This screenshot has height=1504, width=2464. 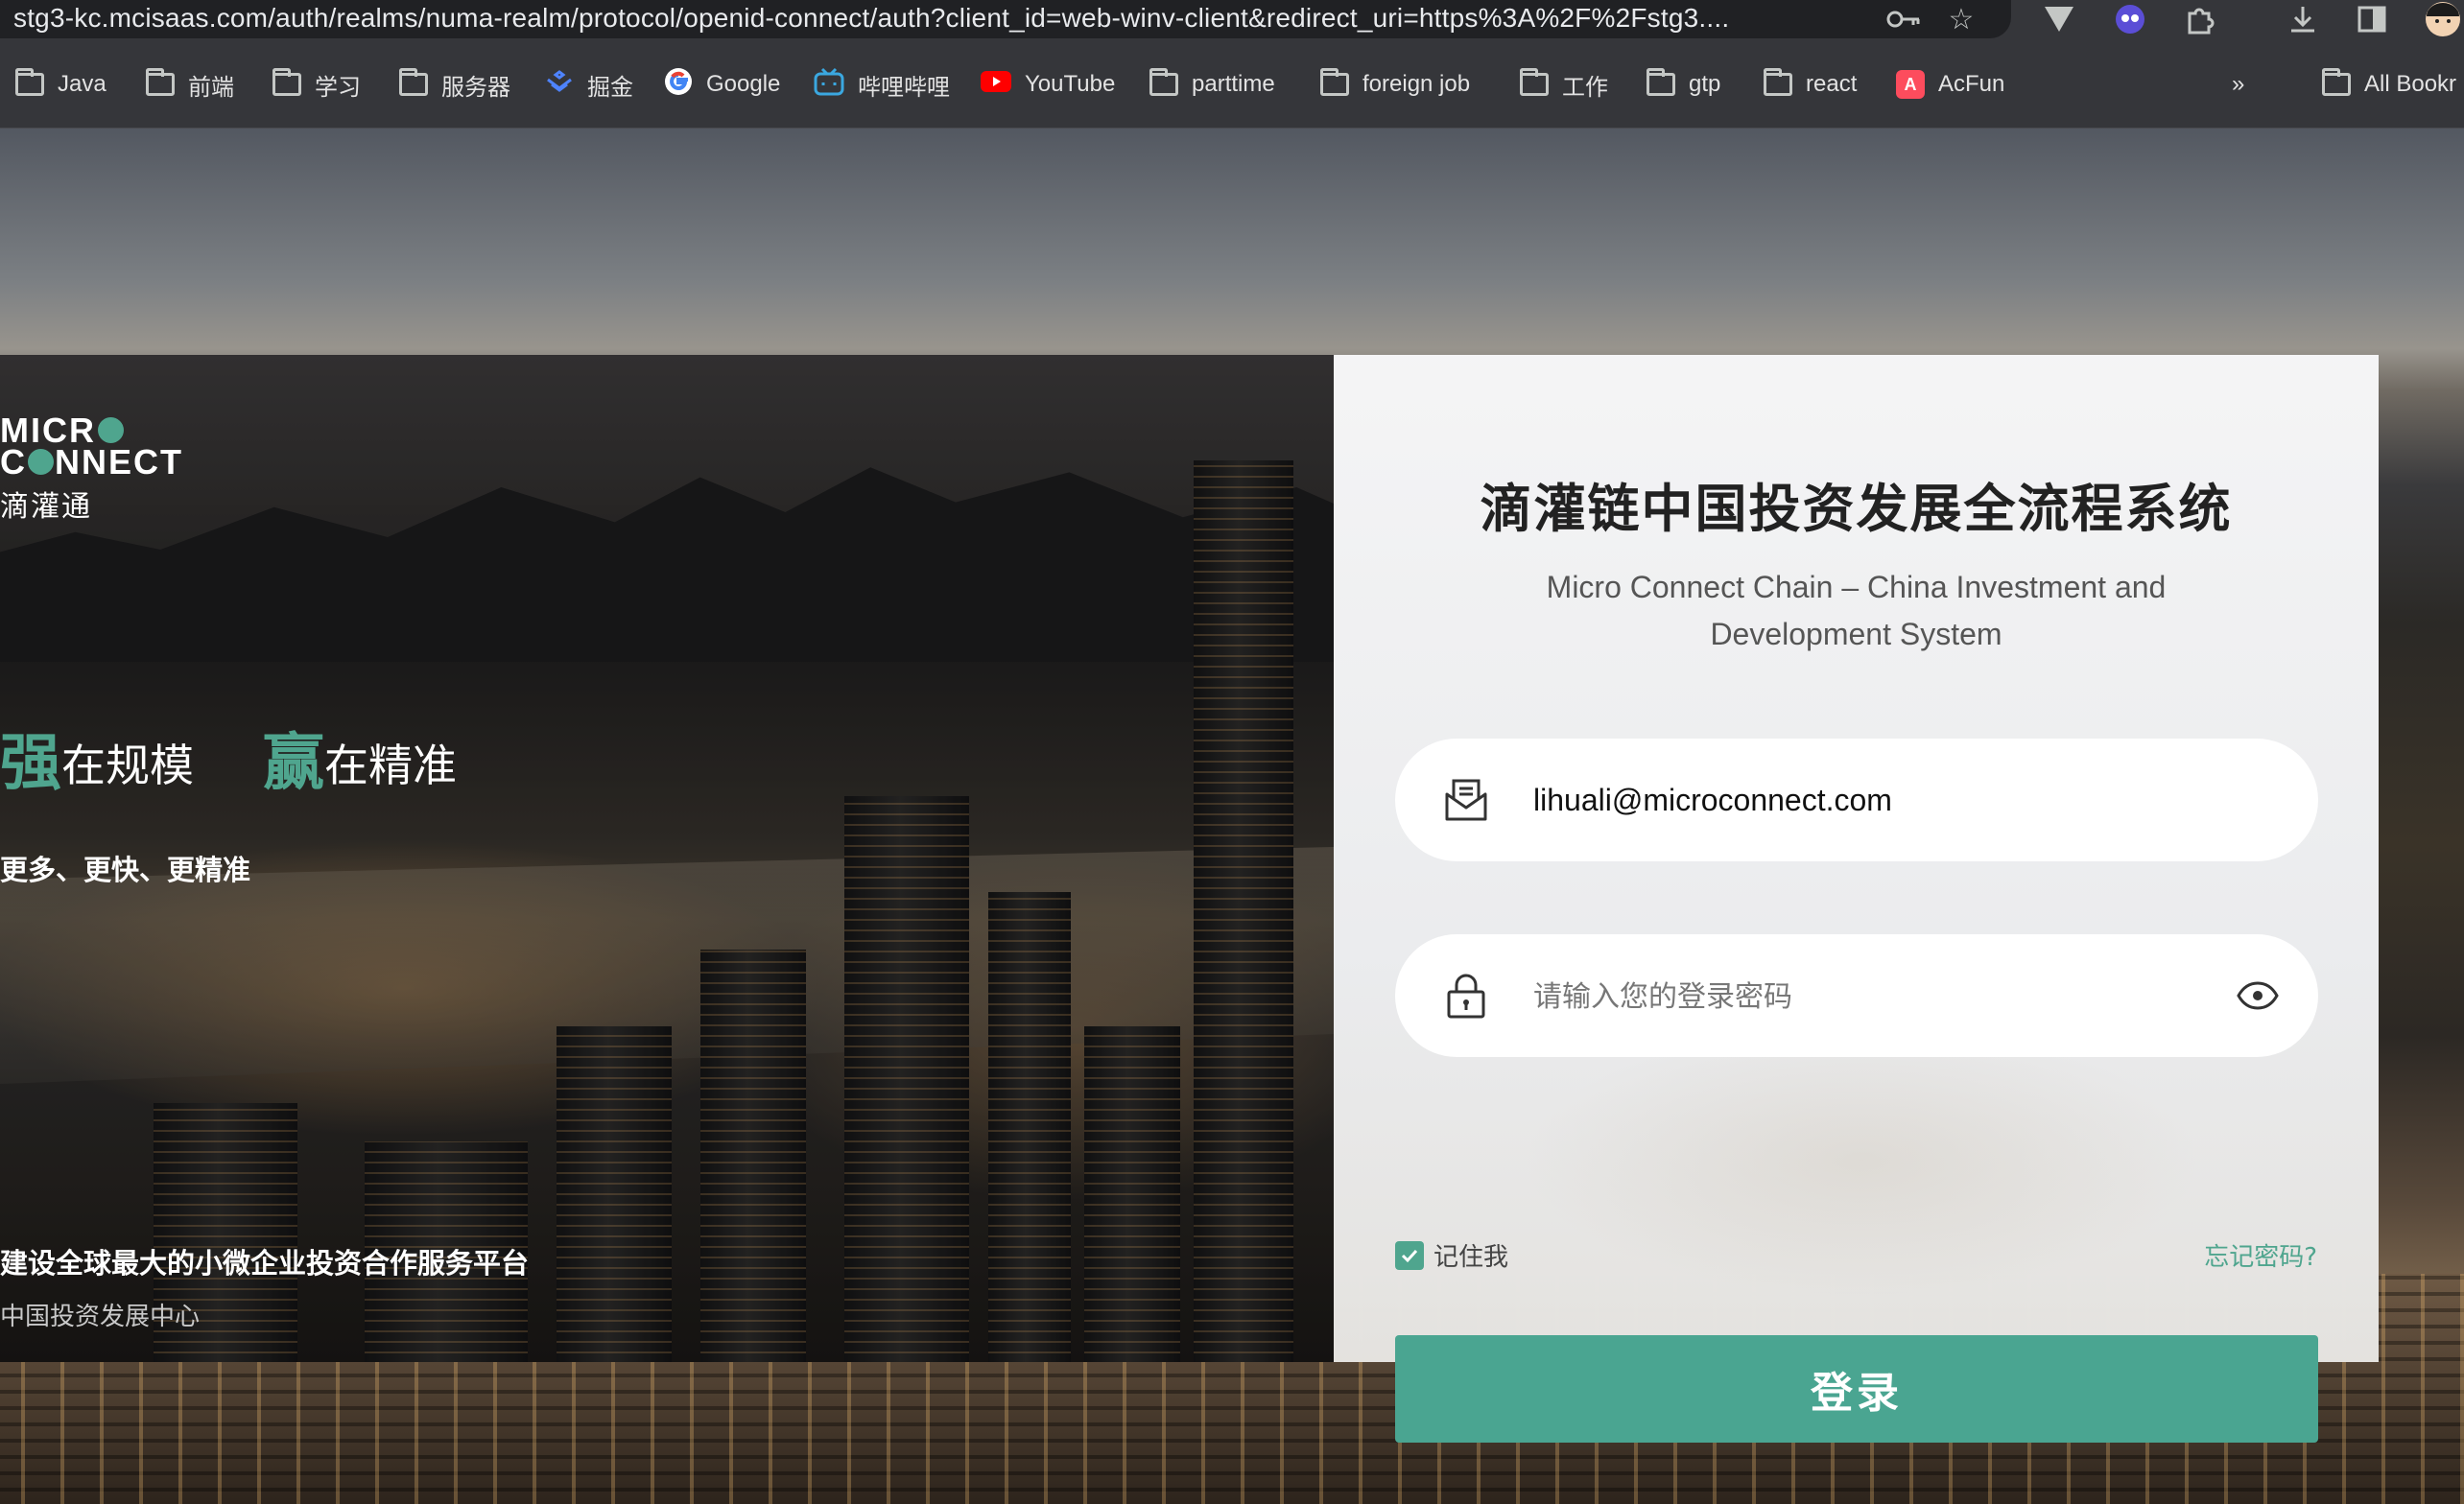 I want to click on bookmark-label: 哔哩哔哩, so click(x=904, y=87).